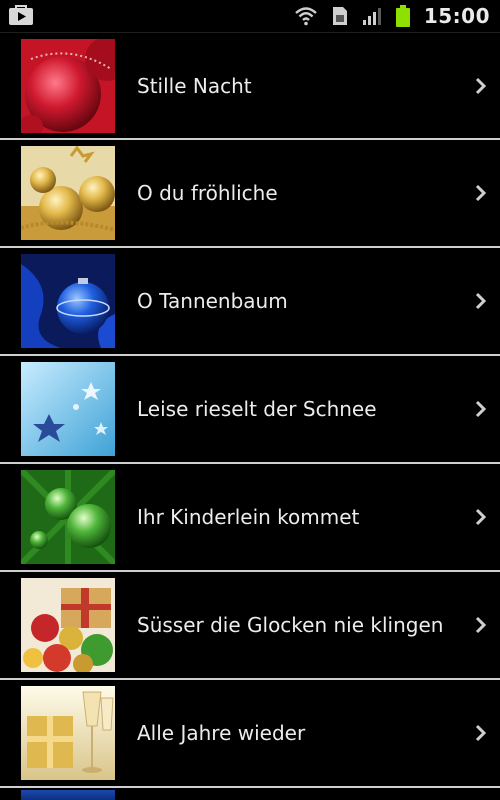 The image size is (500, 800). Describe the element at coordinates (371, 16) in the screenshot. I see `signal-icon` at that location.